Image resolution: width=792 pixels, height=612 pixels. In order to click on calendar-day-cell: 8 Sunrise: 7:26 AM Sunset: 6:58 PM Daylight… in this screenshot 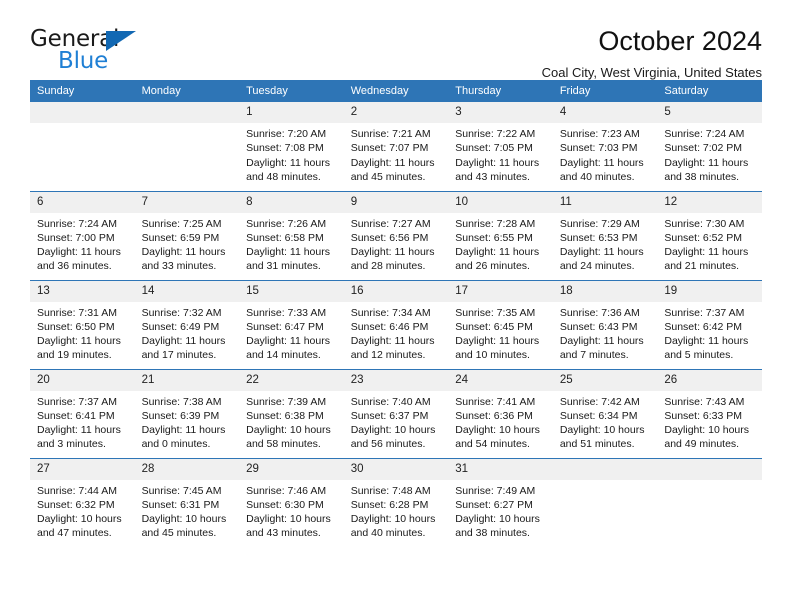, I will do `click(291, 235)`.